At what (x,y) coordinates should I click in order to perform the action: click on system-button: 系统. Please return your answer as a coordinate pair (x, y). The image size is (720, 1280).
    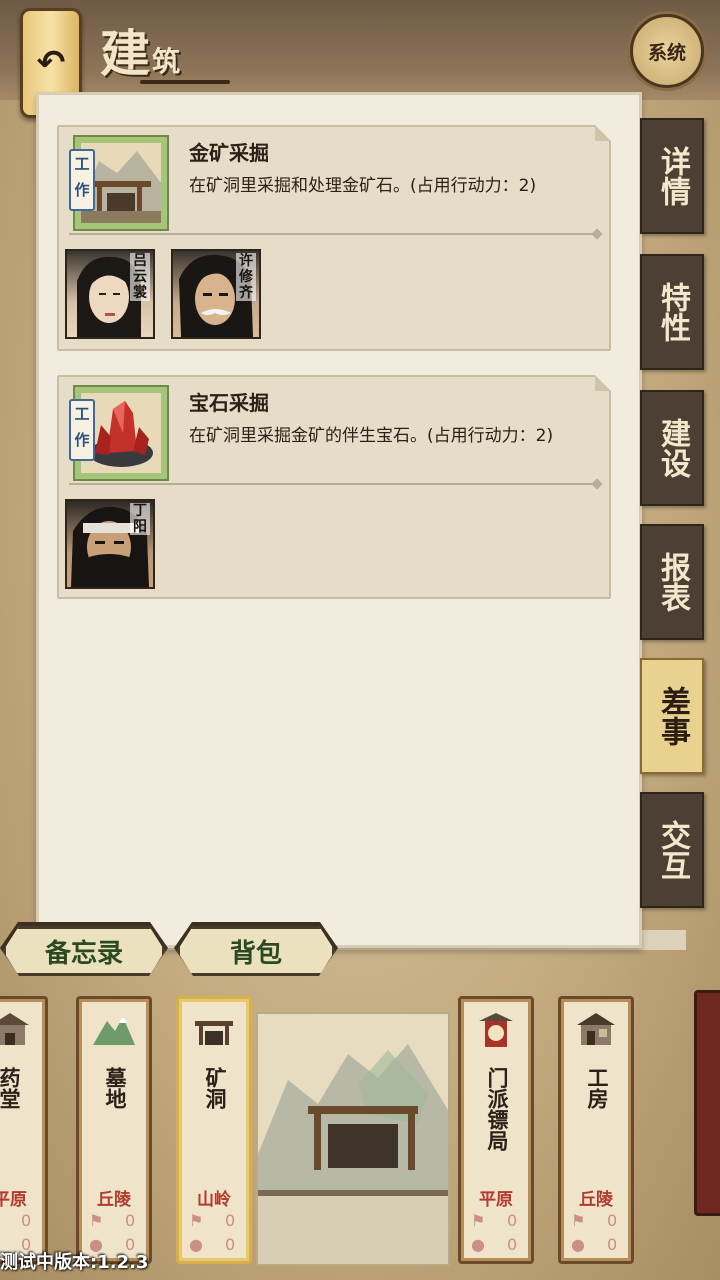
    Looking at the image, I should click on (667, 51).